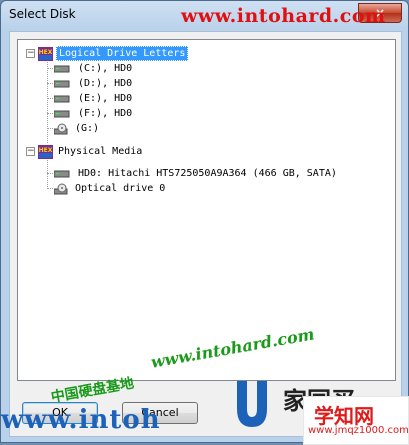 The height and width of the screenshot is (445, 409). Describe the element at coordinates (100, 151) in the screenshot. I see `tree-node-label: Physical Media` at that location.